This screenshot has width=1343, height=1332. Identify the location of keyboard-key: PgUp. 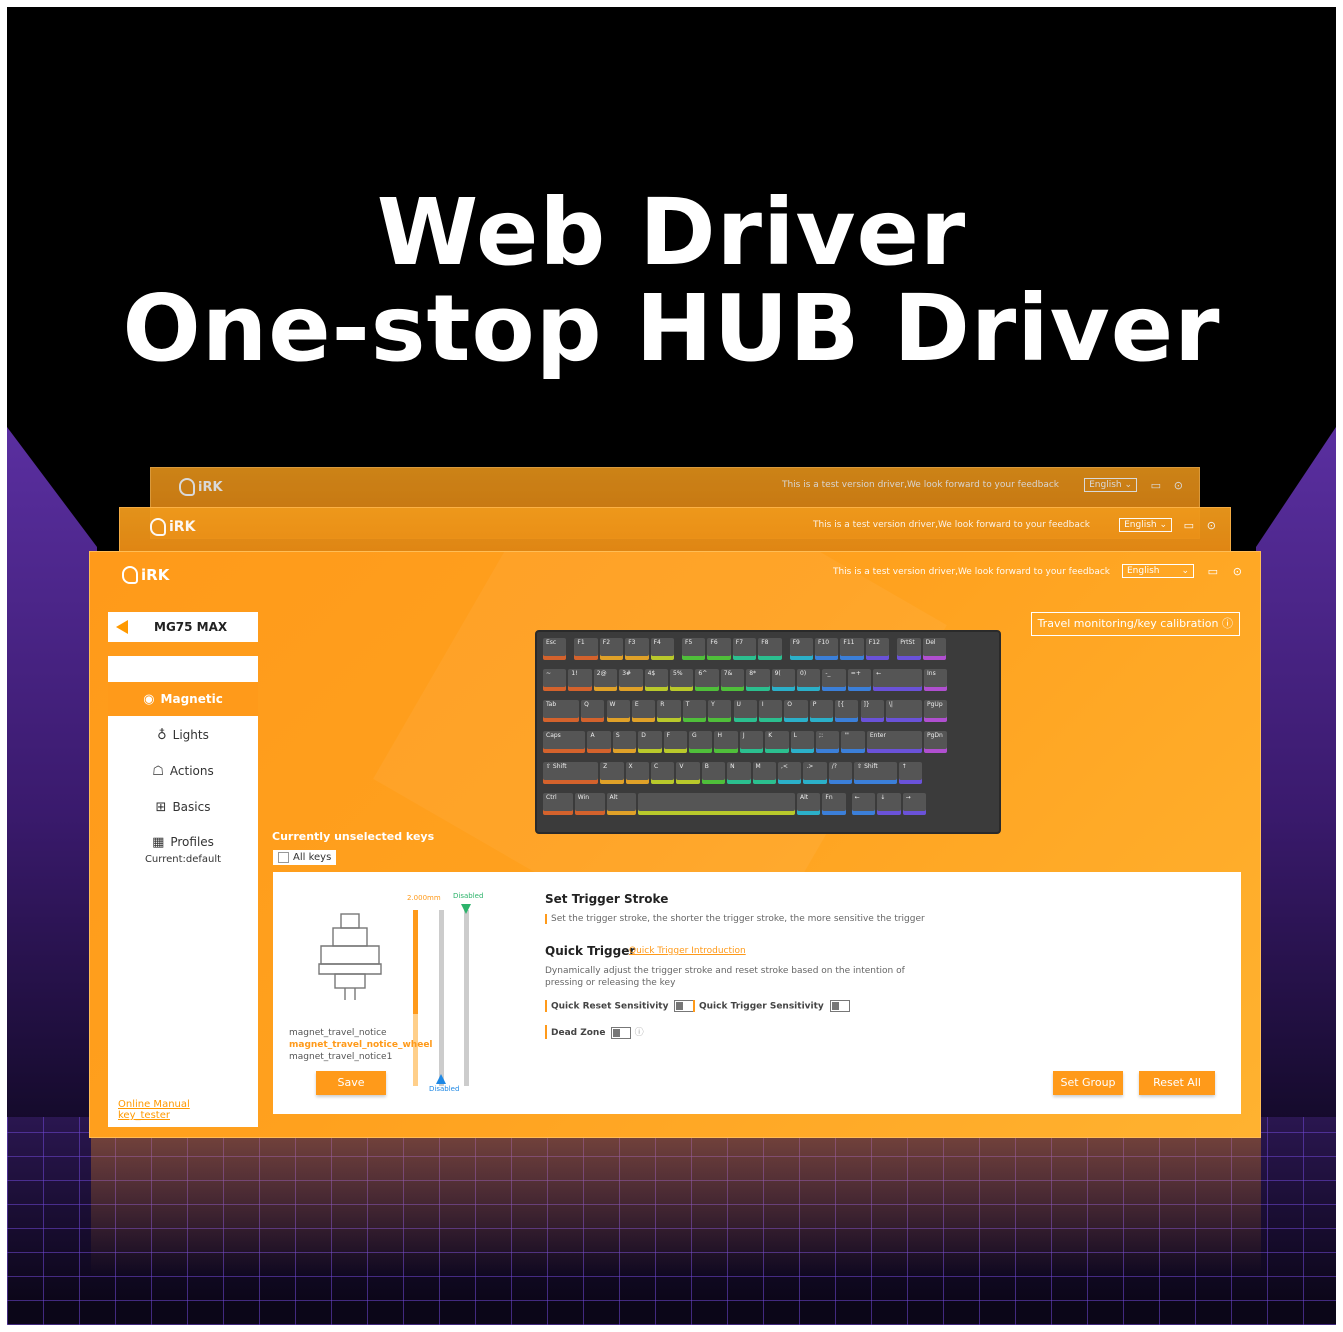
(936, 711).